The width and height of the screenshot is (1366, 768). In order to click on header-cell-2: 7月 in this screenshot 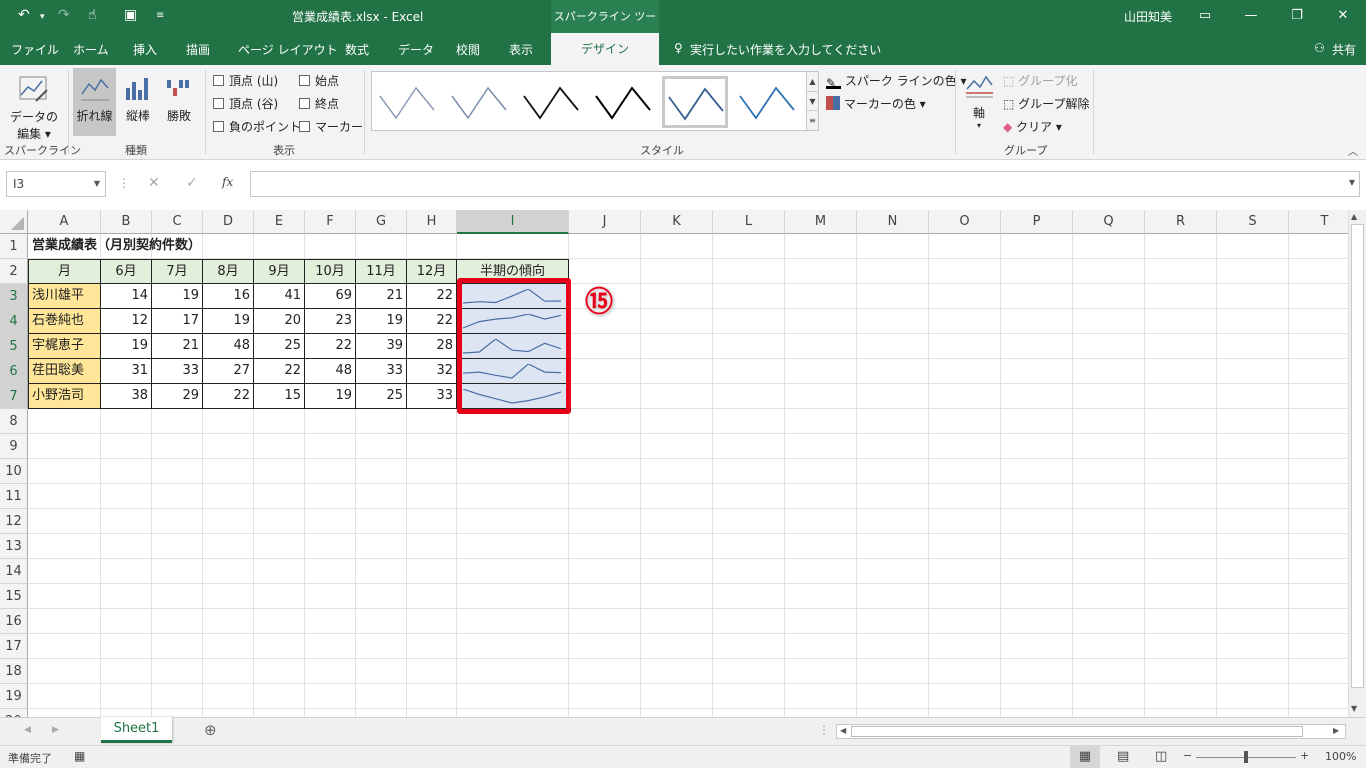, I will do `click(177, 271)`.